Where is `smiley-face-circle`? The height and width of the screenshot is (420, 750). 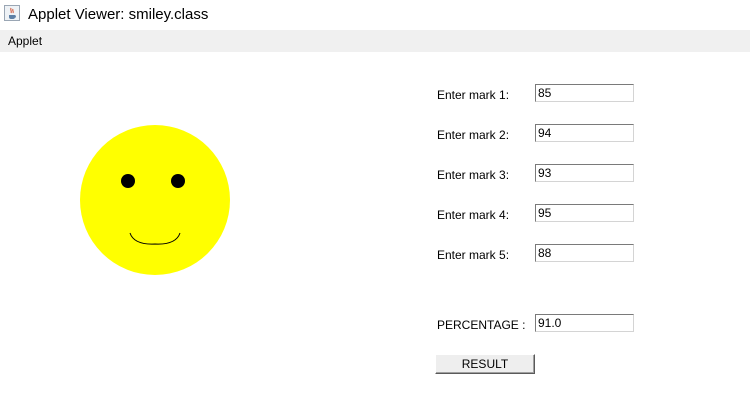 smiley-face-circle is located at coordinates (155, 200).